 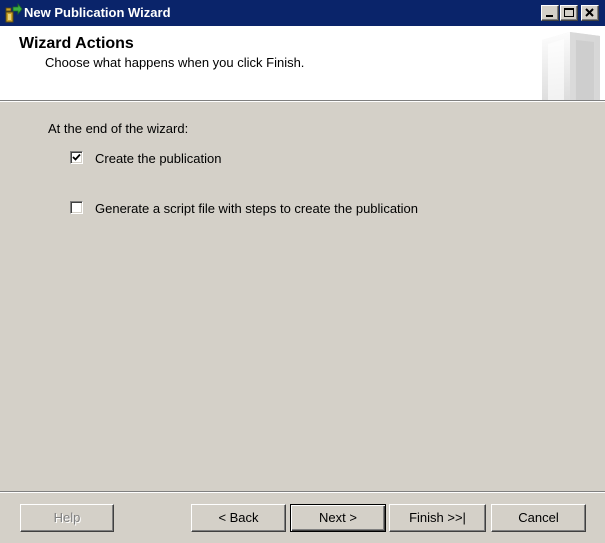 What do you see at coordinates (338, 518) in the screenshot?
I see `next-button: Next >` at bounding box center [338, 518].